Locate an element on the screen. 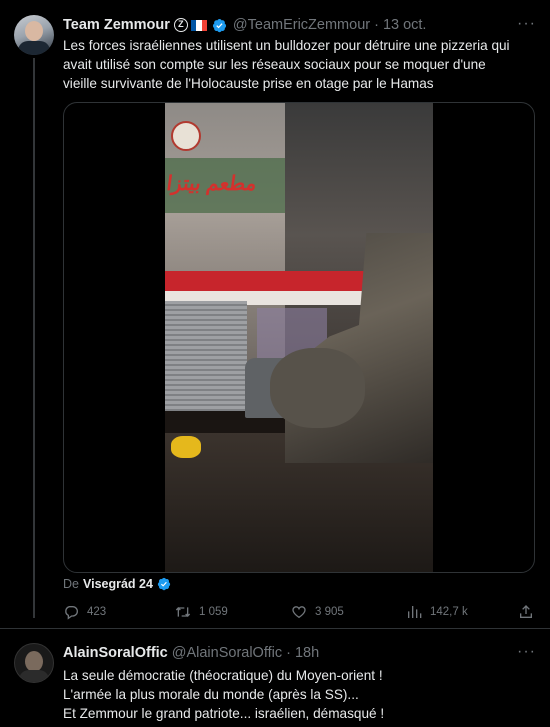 This screenshot has height=727, width=550. views-icon is located at coordinates (415, 612).